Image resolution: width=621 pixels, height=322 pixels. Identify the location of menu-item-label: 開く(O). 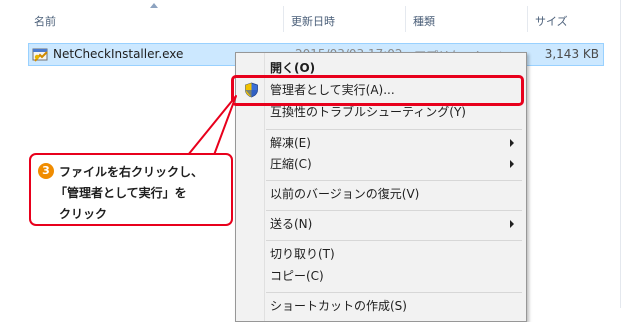
(293, 68).